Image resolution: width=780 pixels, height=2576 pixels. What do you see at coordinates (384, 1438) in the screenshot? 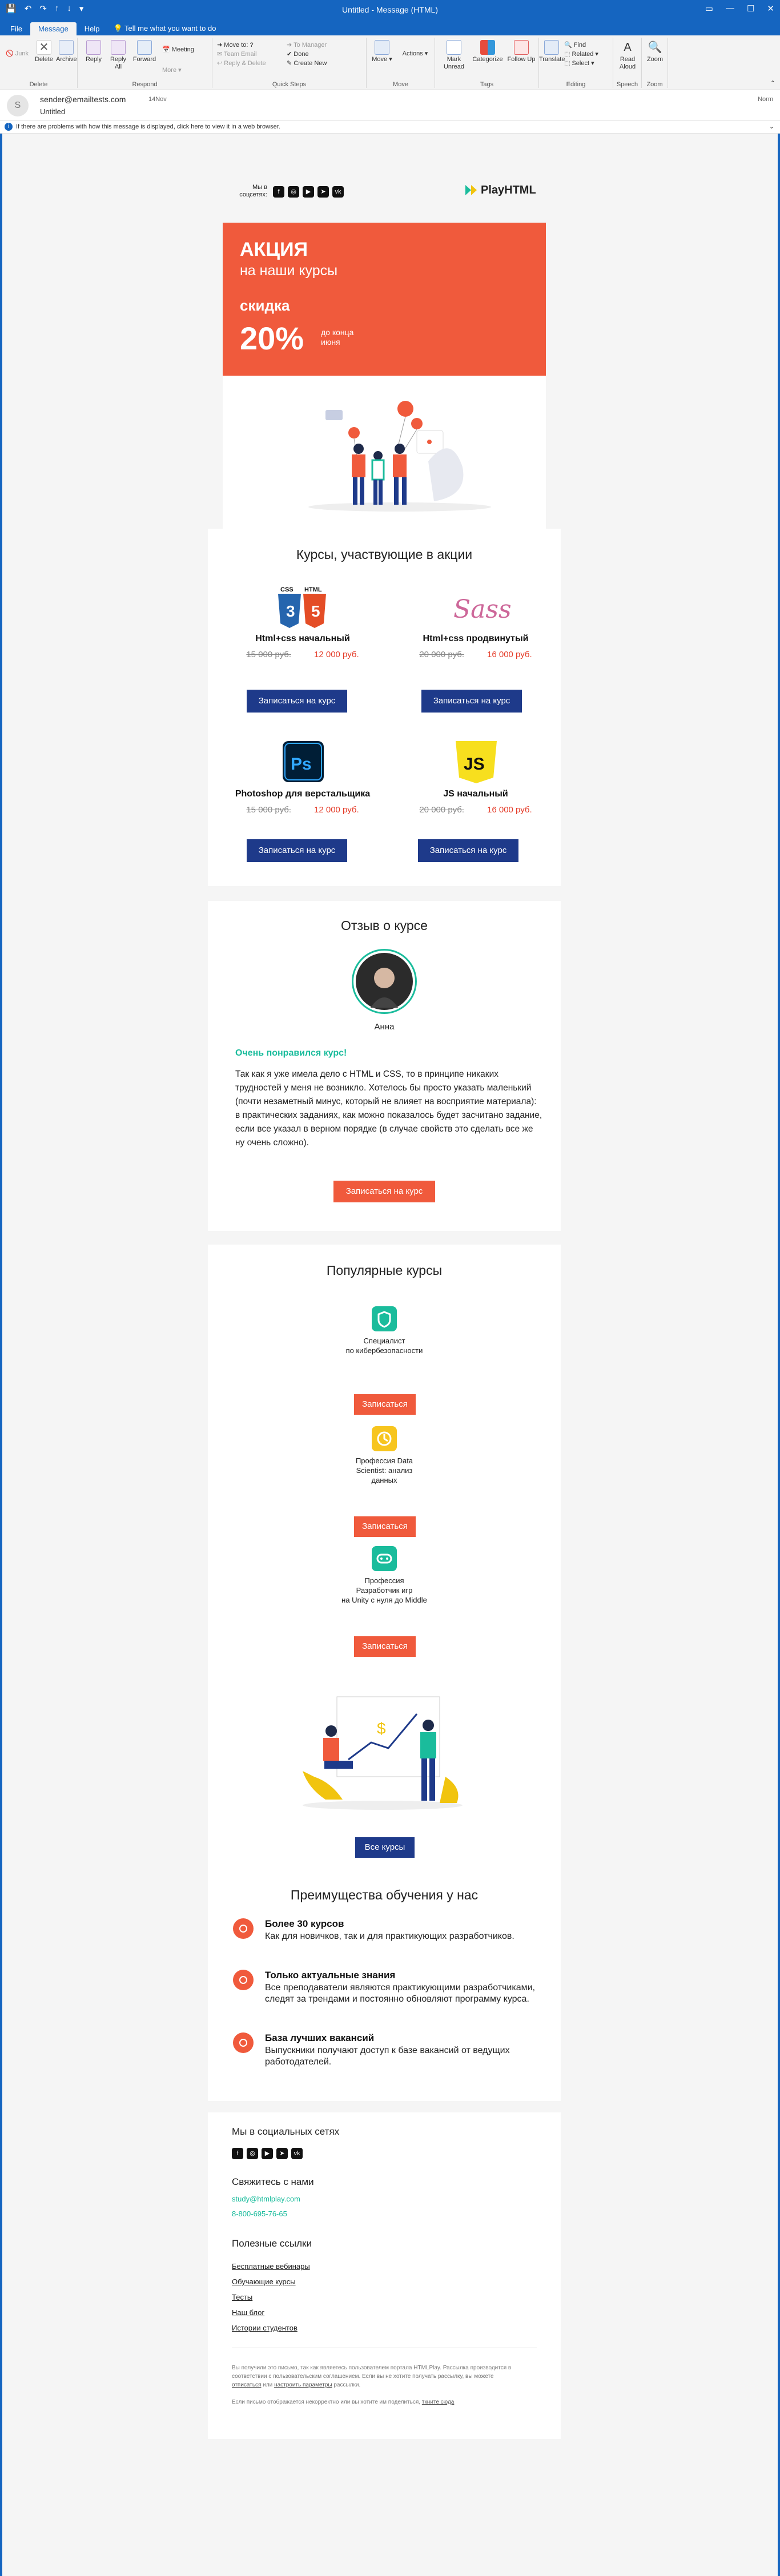
I see `data-science-icon` at bounding box center [384, 1438].